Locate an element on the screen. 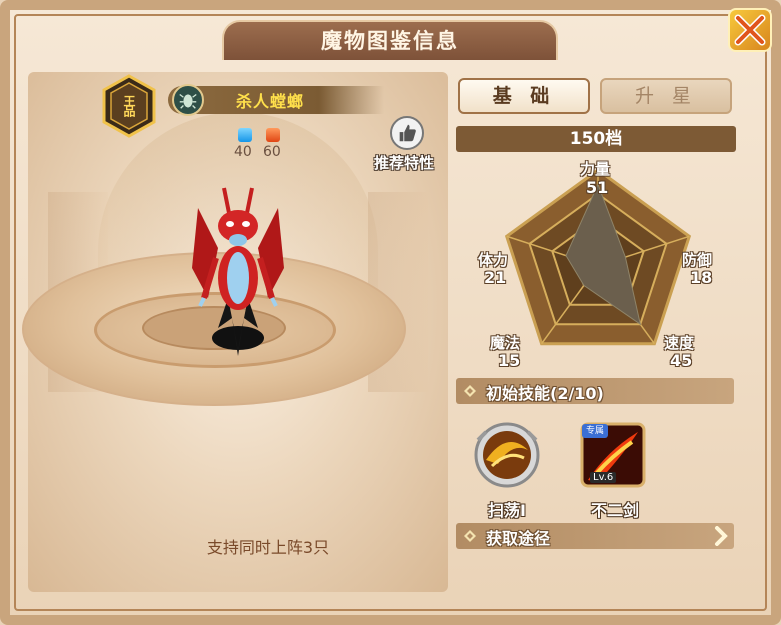 Image resolution: width=781 pixels, height=625 pixels. tab-star-up: 升 星 is located at coordinates (666, 96).